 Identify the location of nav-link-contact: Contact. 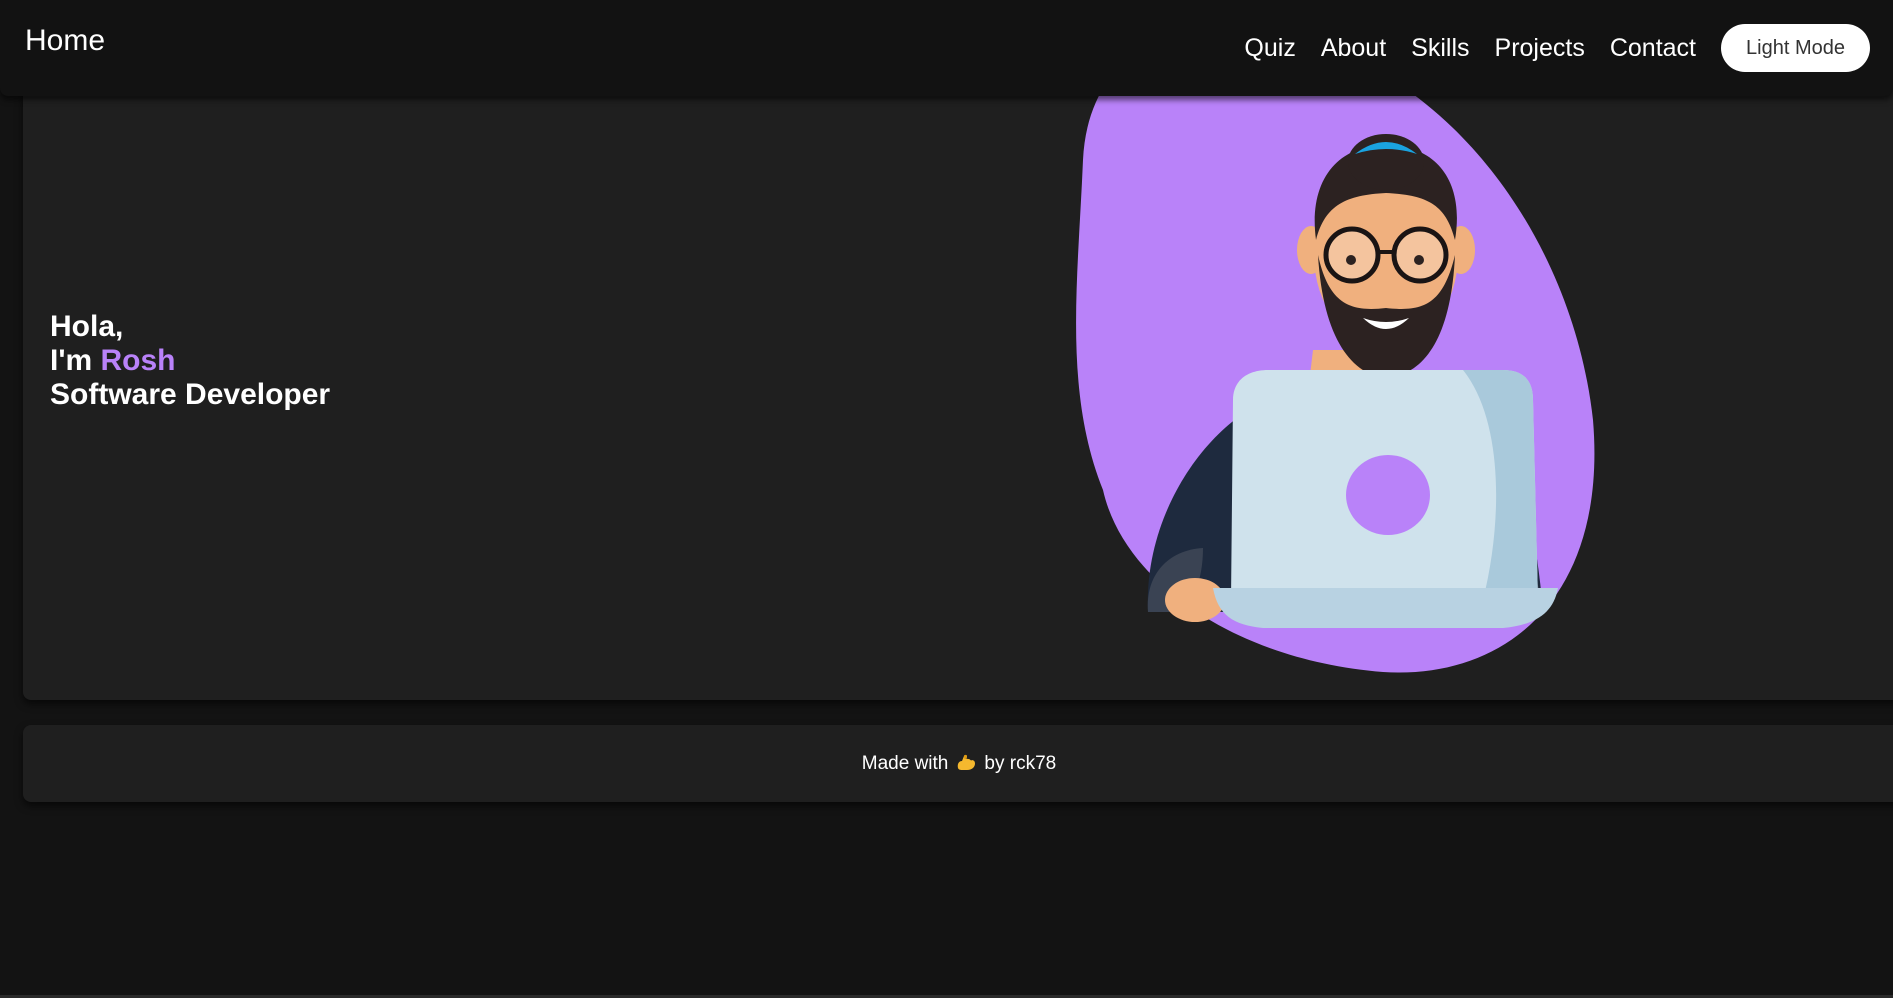
(1653, 48).